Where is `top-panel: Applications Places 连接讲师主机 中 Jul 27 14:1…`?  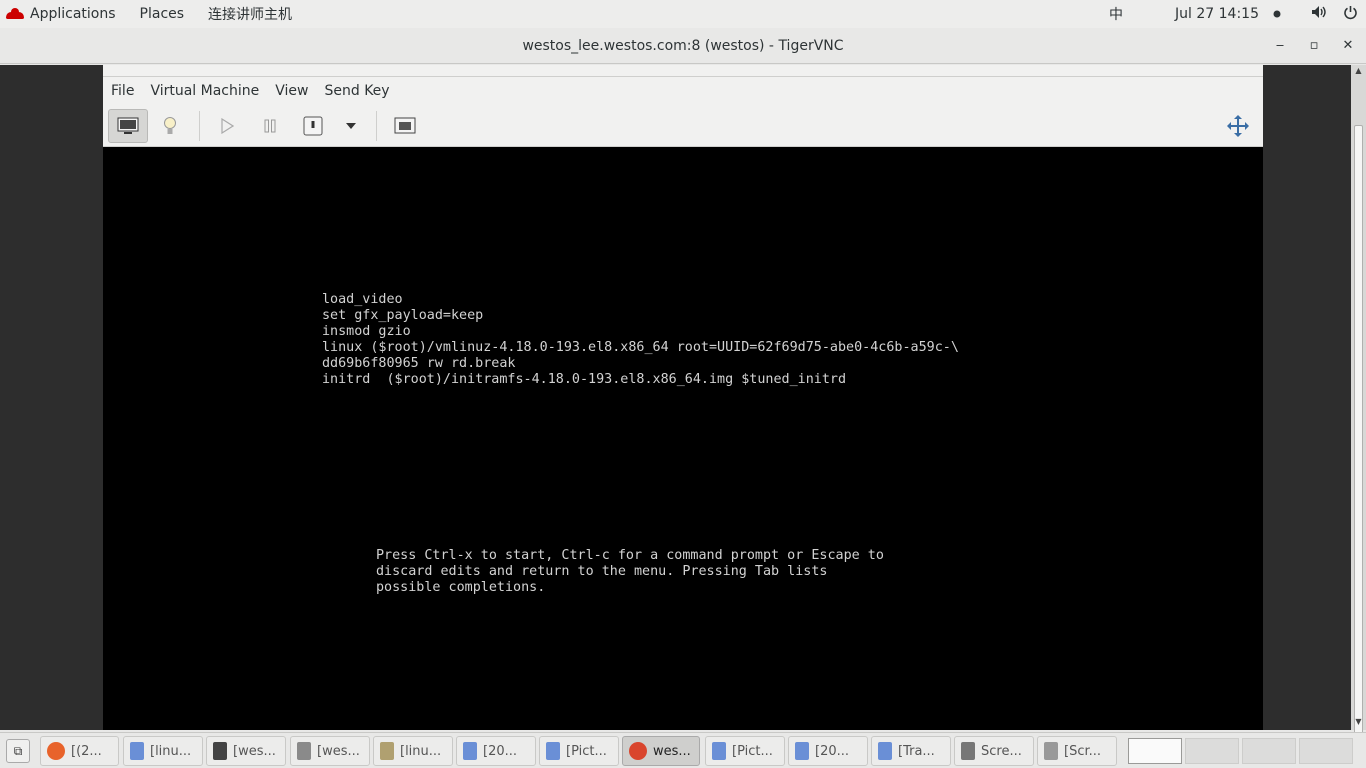 top-panel: Applications Places 连接讲师主机 中 Jul 27 14:1… is located at coordinates (683, 14).